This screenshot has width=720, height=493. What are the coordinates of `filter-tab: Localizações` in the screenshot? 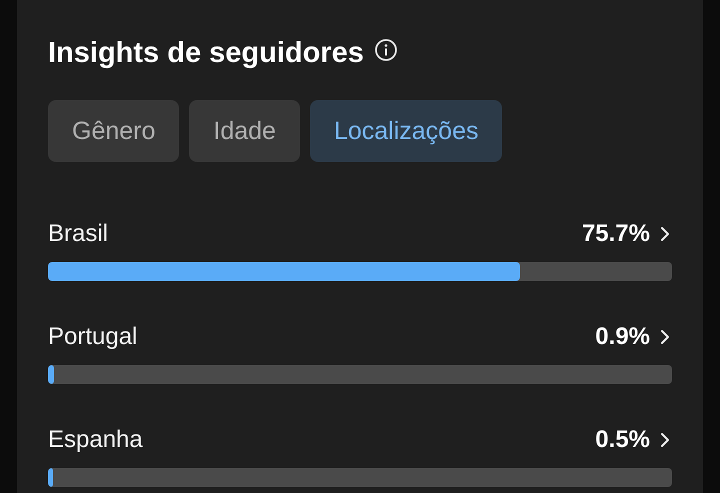 It's located at (406, 131).